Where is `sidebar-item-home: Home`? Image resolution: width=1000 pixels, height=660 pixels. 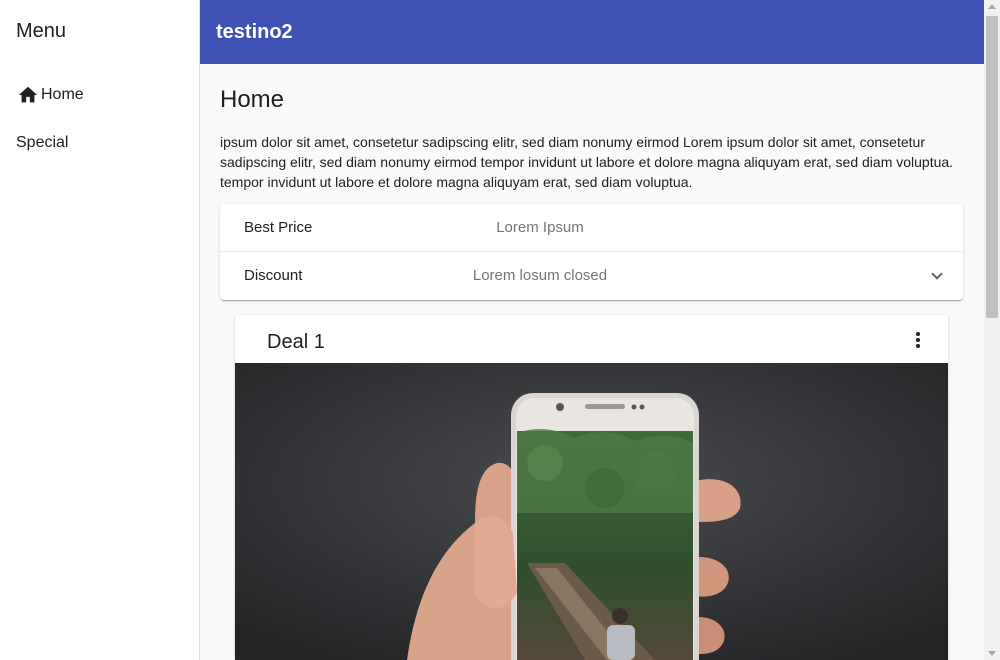 sidebar-item-home: Home is located at coordinates (50, 95).